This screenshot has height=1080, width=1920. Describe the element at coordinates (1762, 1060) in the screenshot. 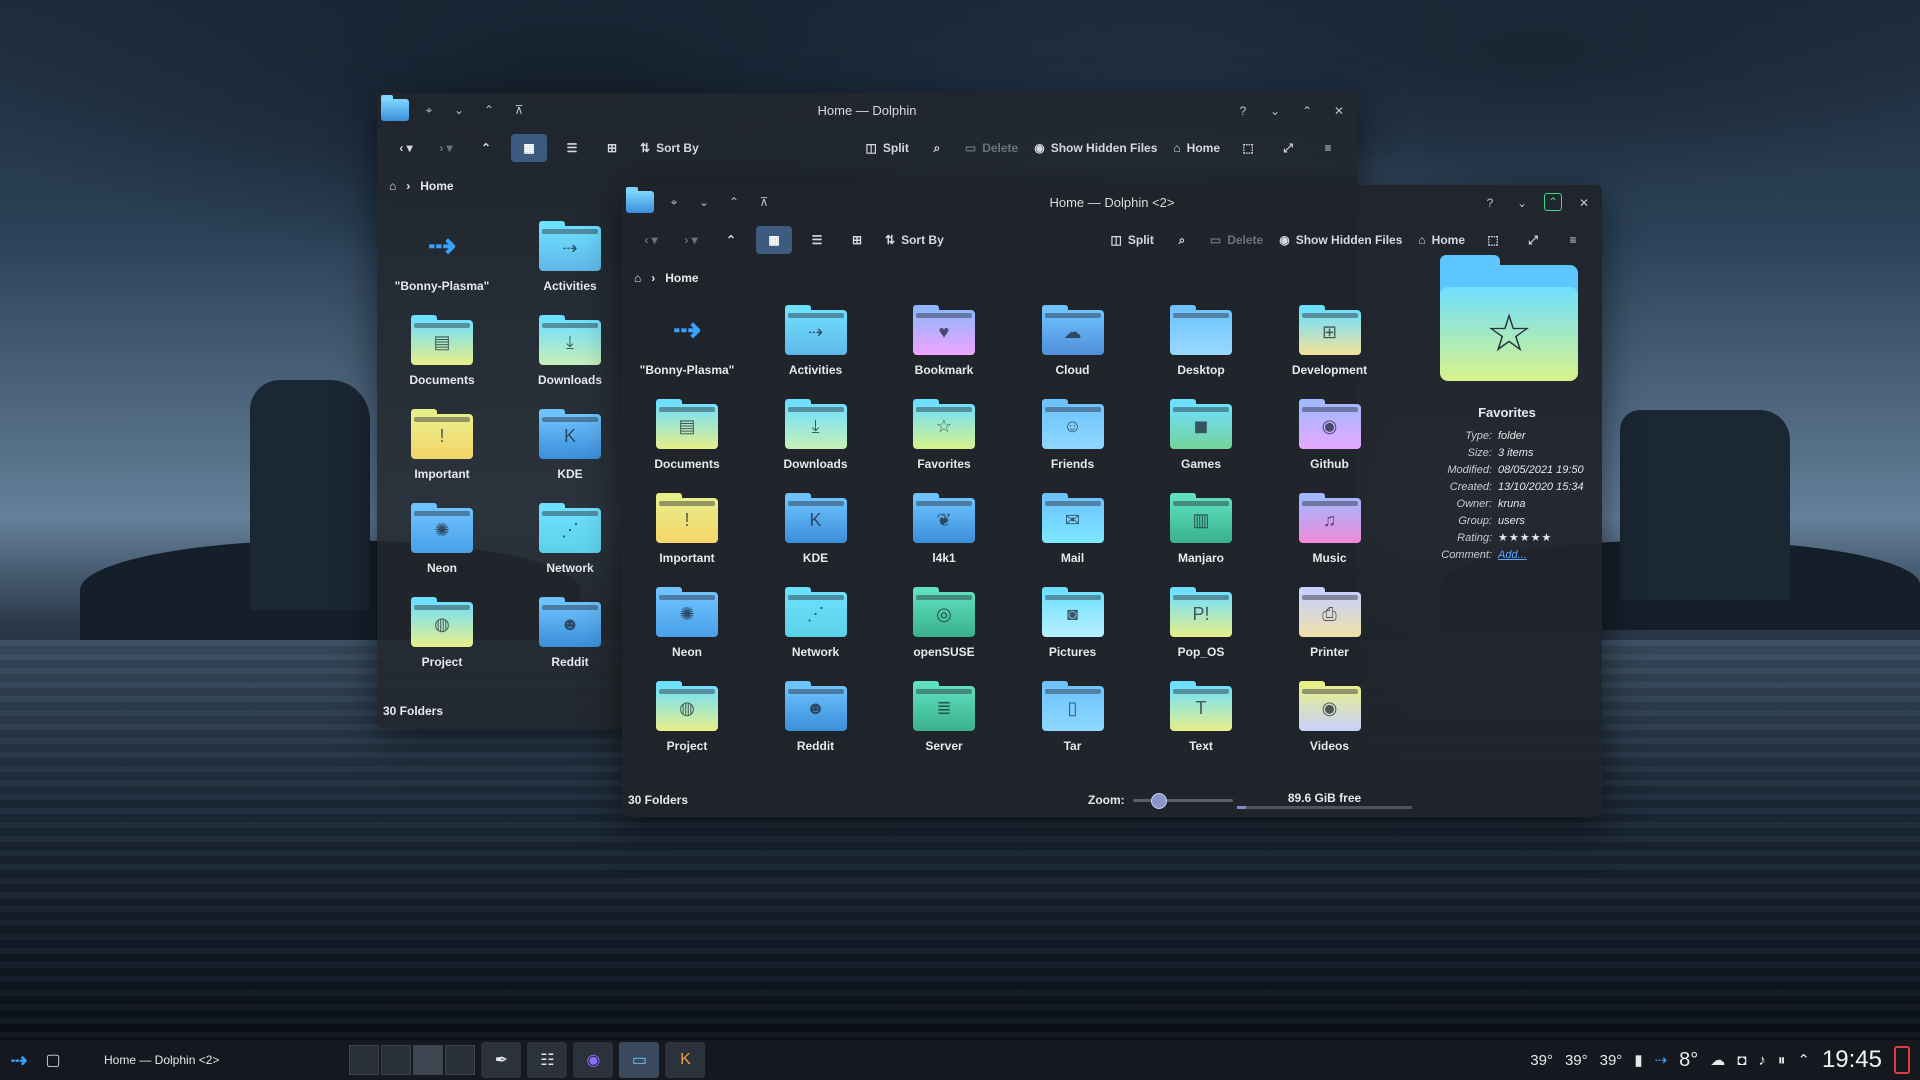

I see `volume-icon: ♪` at that location.